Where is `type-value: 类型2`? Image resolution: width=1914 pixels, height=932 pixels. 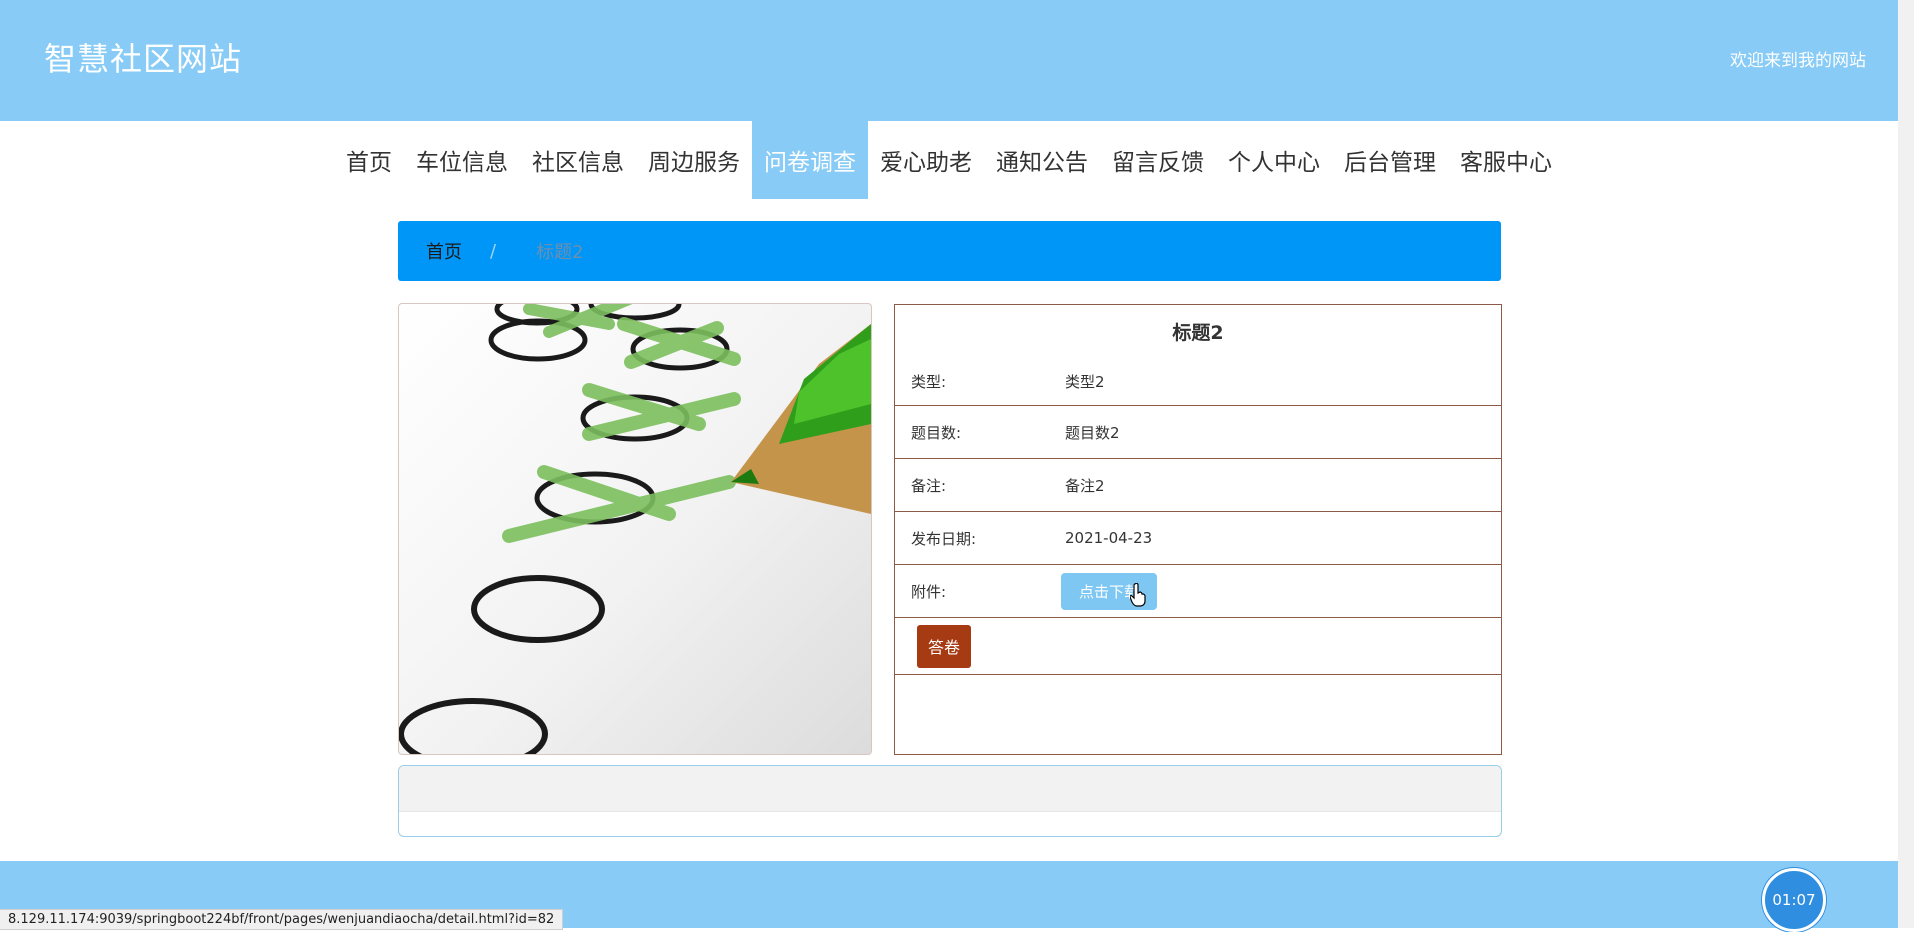 type-value: 类型2 is located at coordinates (1085, 381).